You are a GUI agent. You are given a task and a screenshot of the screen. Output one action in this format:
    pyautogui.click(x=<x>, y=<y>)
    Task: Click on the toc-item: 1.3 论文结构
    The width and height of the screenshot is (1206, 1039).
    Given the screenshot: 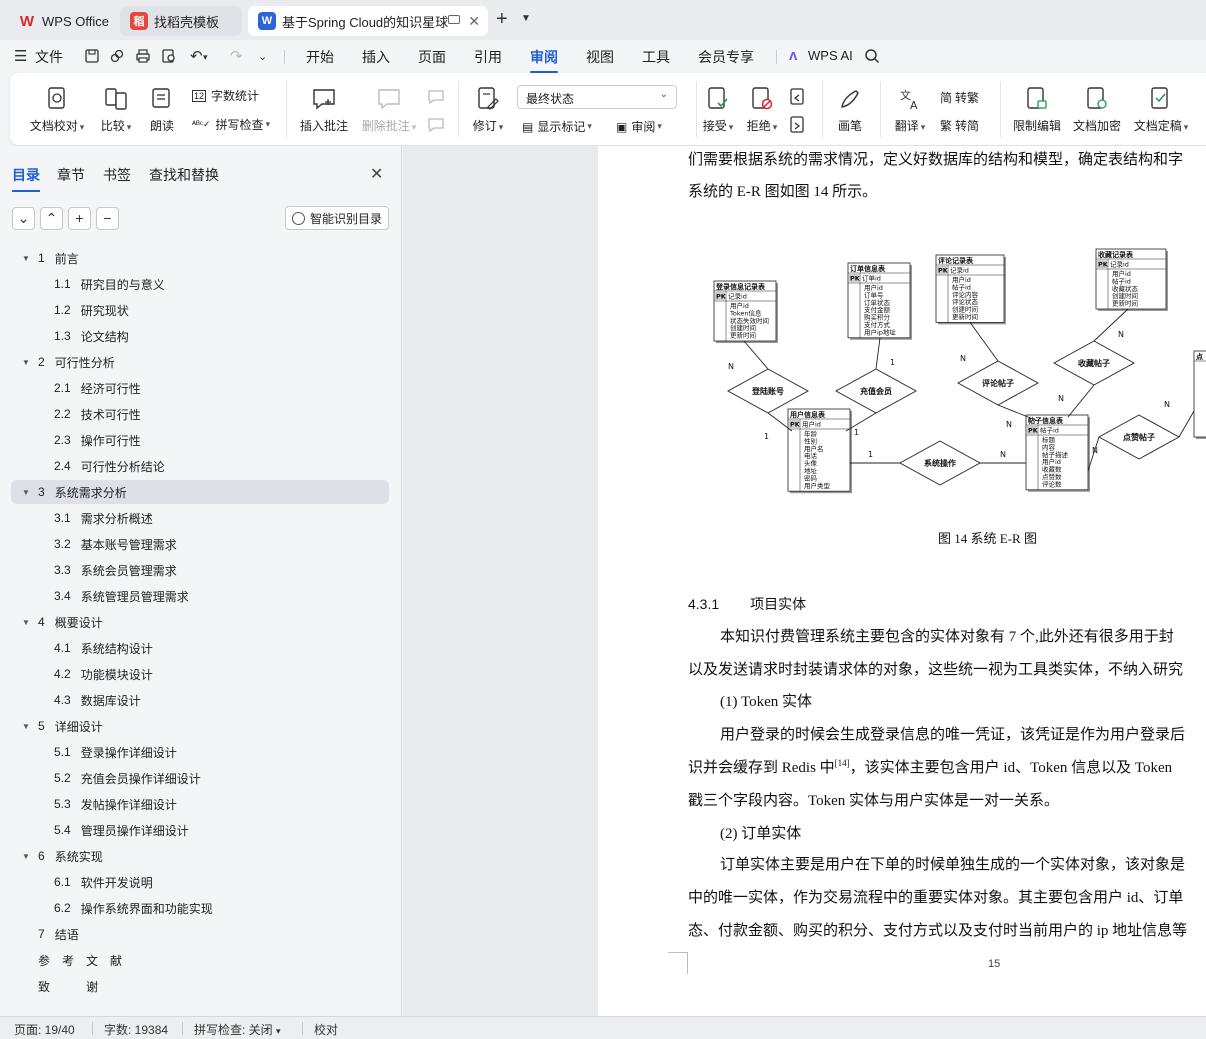 What is the action you would take?
    pyautogui.click(x=91, y=336)
    